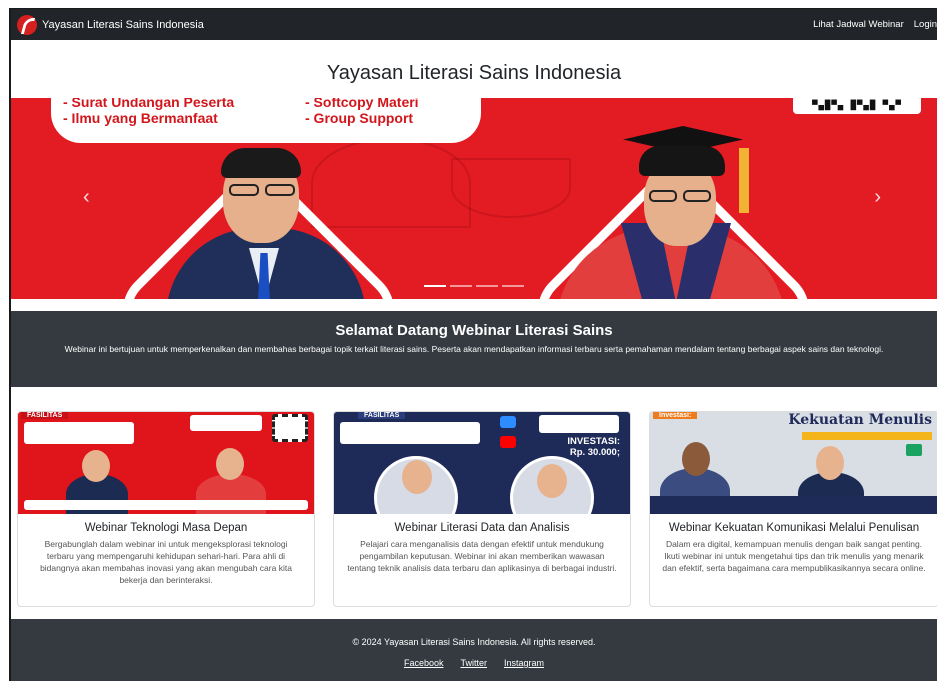 The image size is (937, 681). I want to click on carousel-prev-icon: ‹, so click(86, 197).